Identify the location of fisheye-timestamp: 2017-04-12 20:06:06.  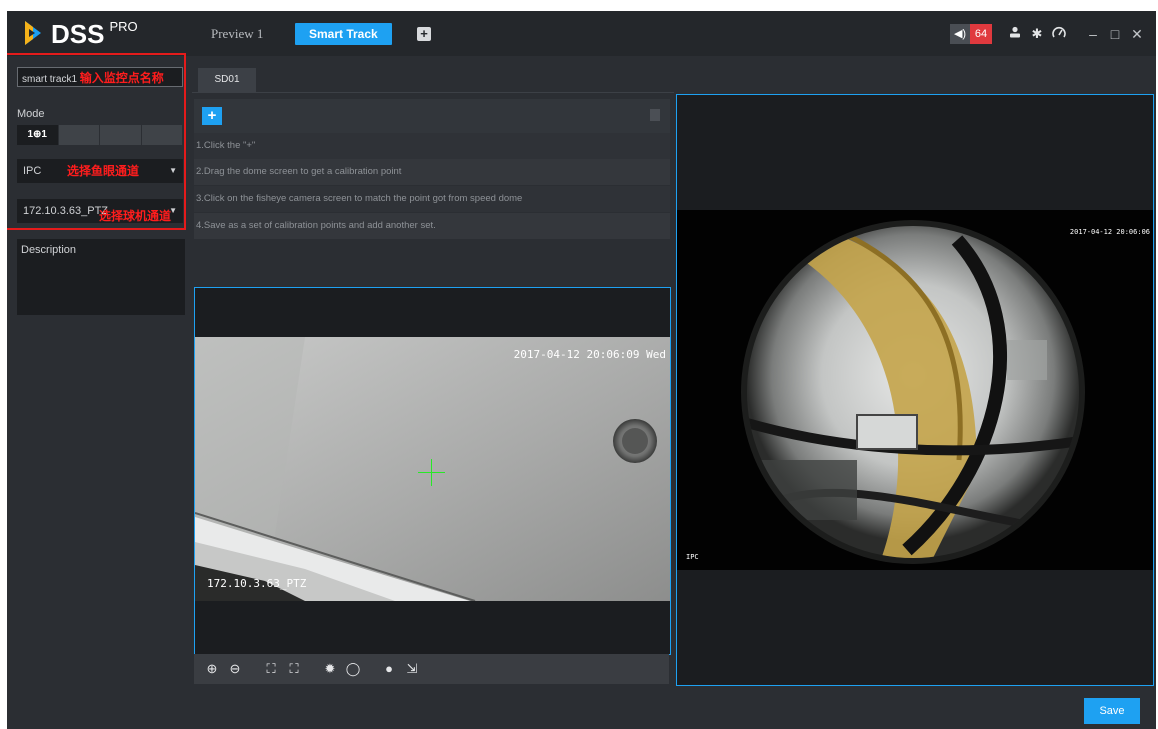
(1109, 232).